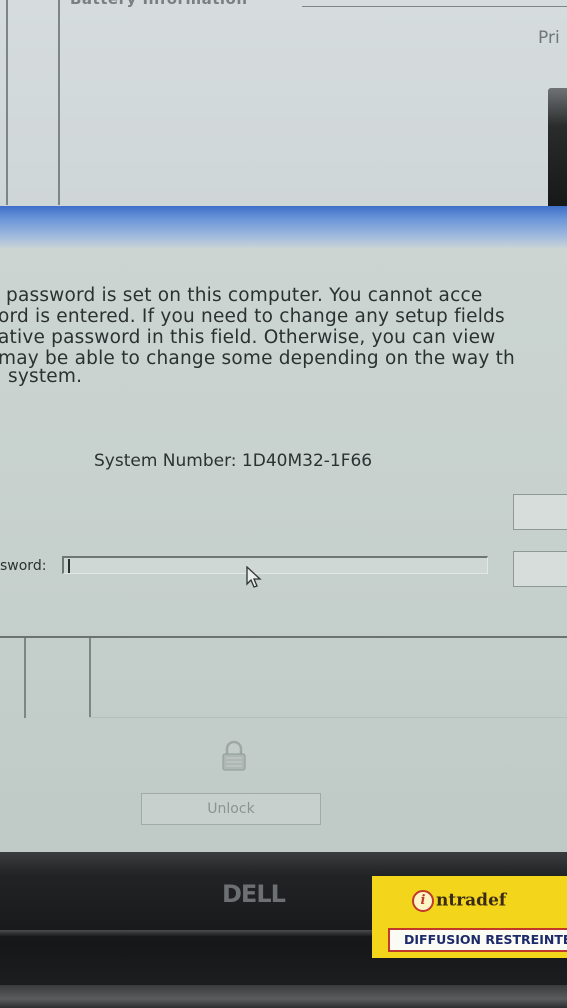 The height and width of the screenshot is (1008, 567). What do you see at coordinates (471, 900) in the screenshot?
I see `sticker-brand: ntradef` at bounding box center [471, 900].